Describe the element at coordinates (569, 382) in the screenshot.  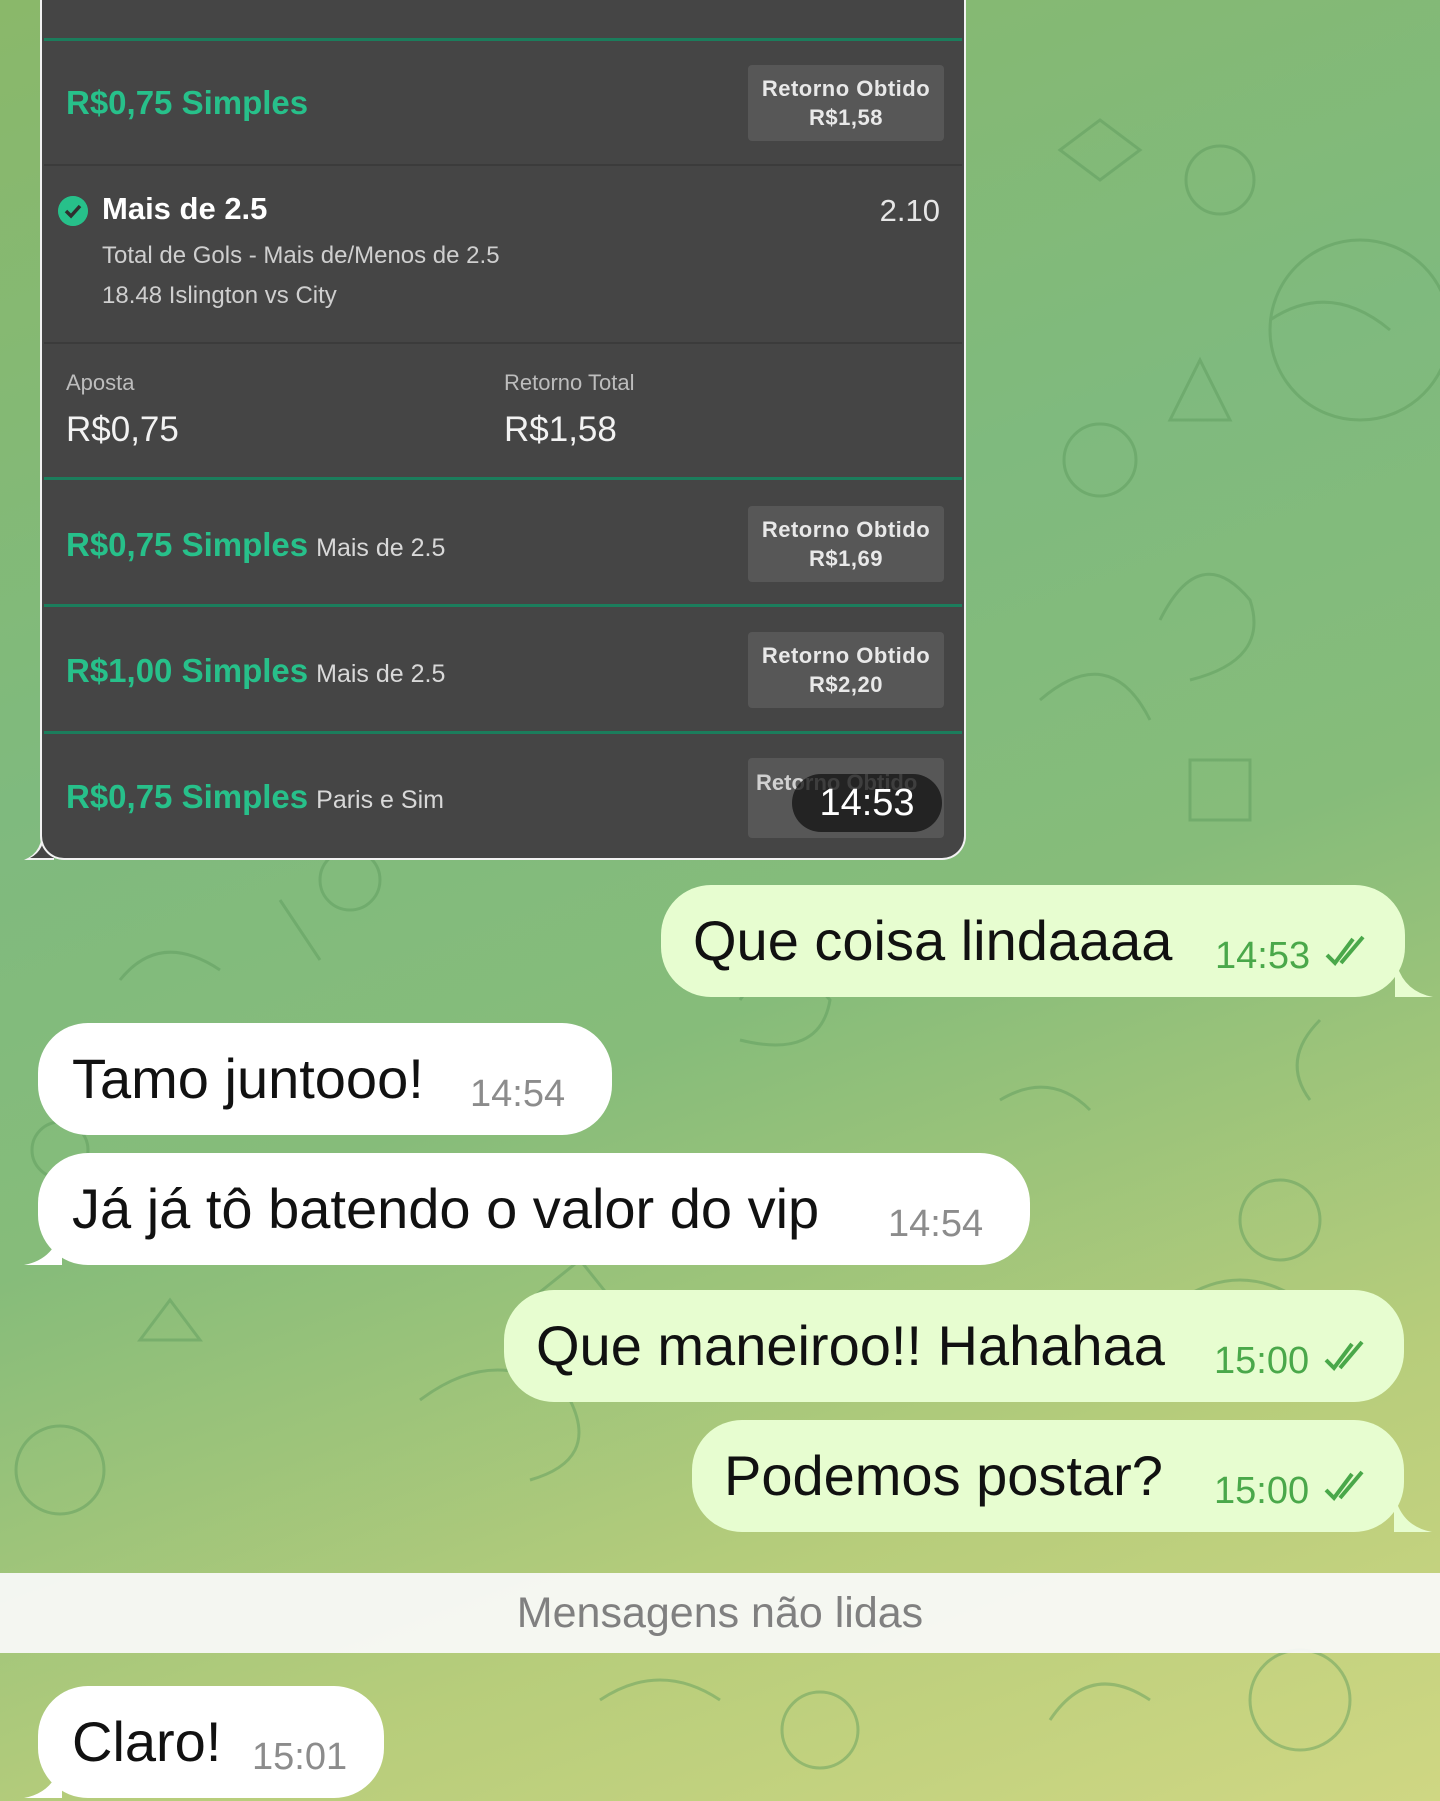
I see `total-return-label: Retorno Total` at that location.